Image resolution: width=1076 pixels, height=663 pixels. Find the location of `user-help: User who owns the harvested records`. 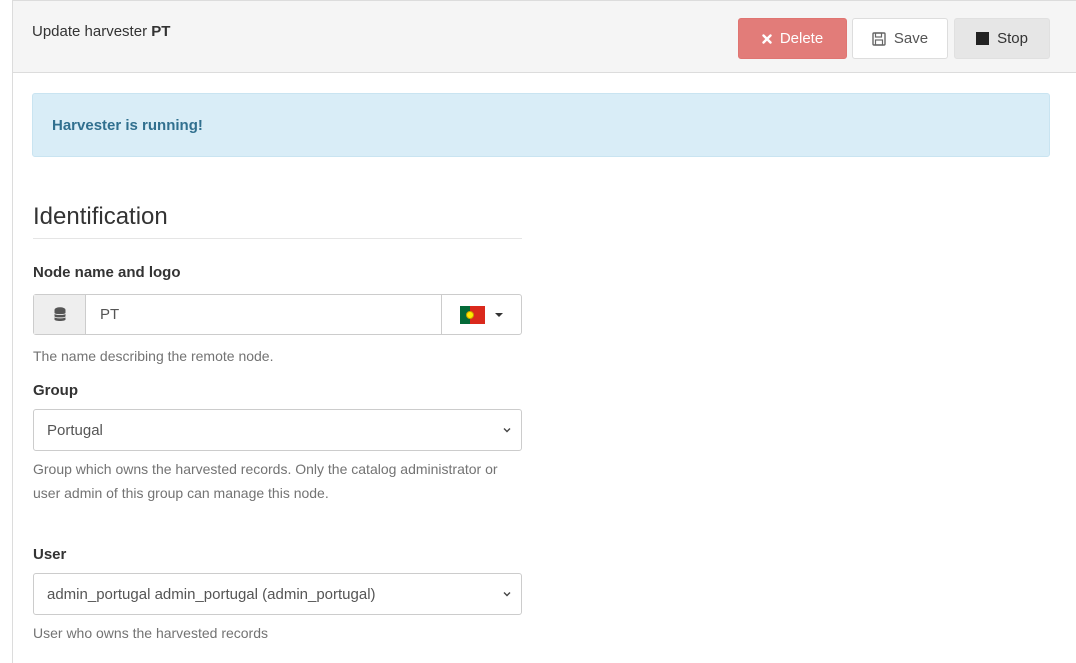

user-help: User who owns the harvested records is located at coordinates (150, 633).